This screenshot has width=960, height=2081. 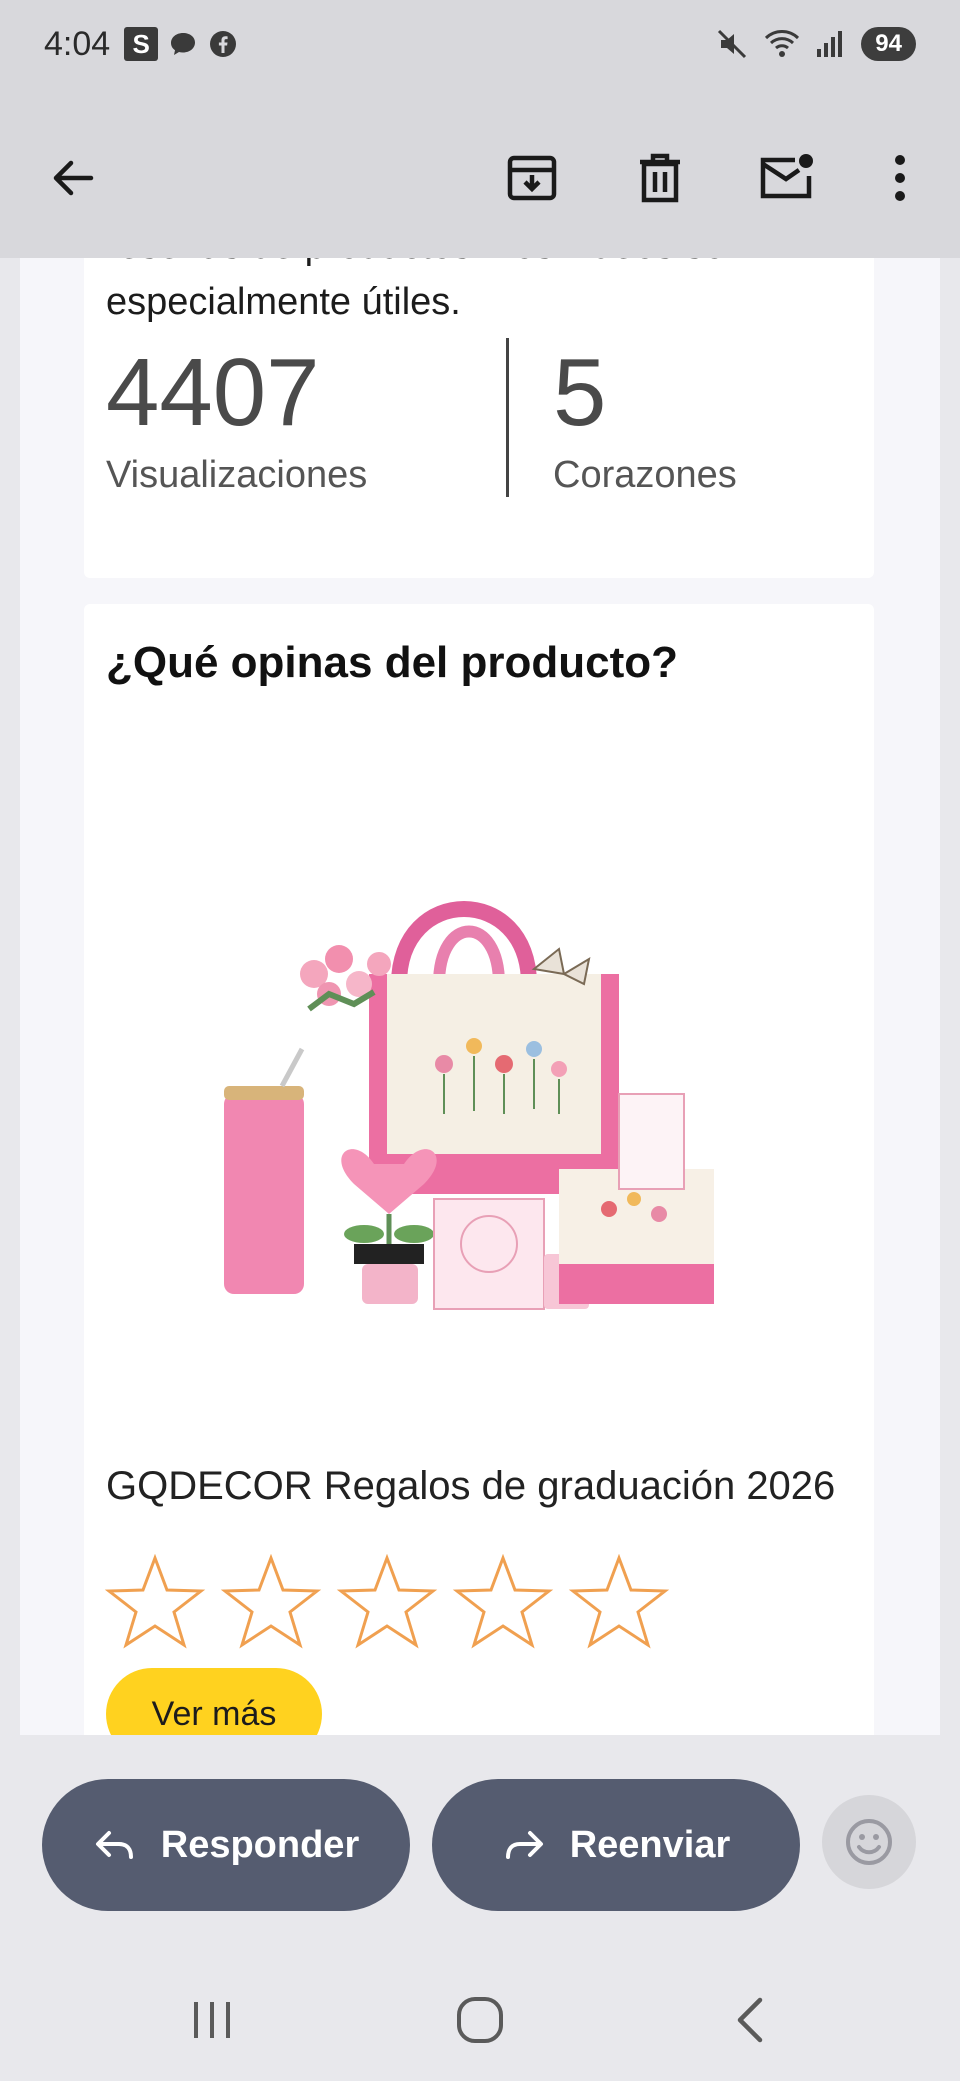 I want to click on trash-icon, so click(x=660, y=178).